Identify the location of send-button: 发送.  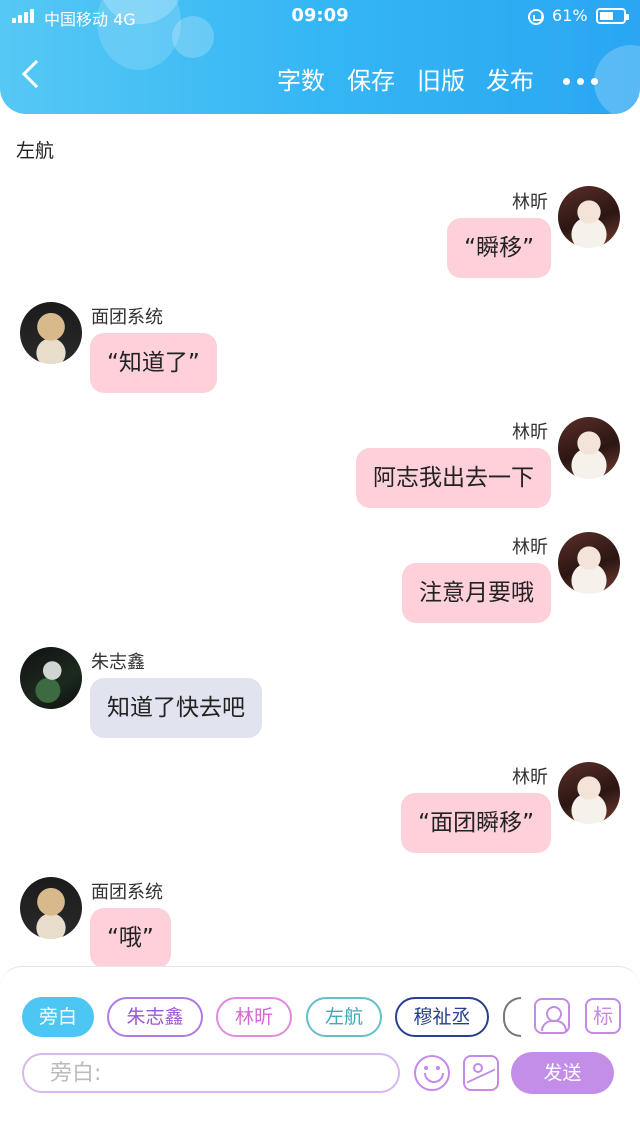
(562, 1073).